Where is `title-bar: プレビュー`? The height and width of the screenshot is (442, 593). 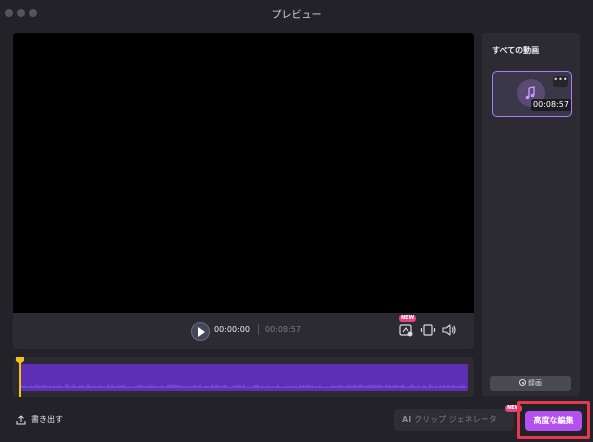
title-bar: プレビュー is located at coordinates (296, 13).